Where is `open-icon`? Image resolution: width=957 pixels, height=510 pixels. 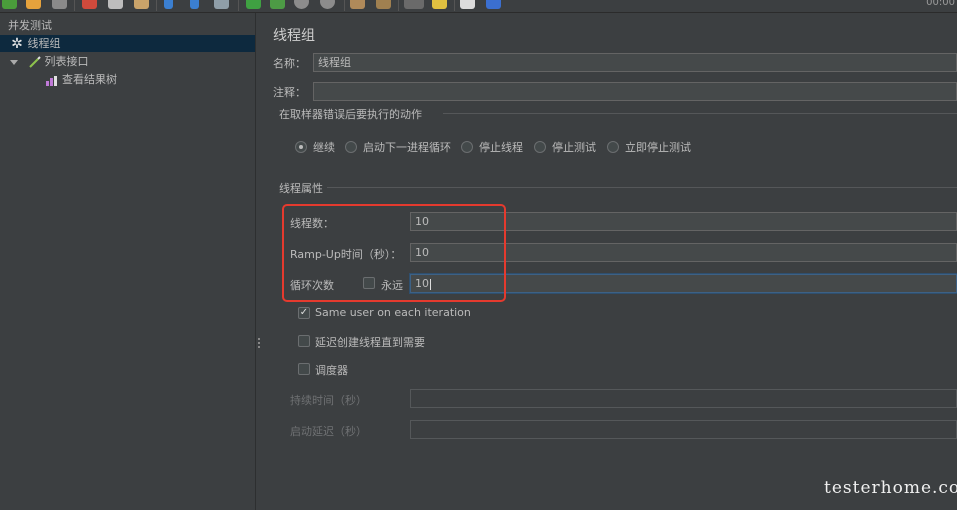
open-icon is located at coordinates (33, 4).